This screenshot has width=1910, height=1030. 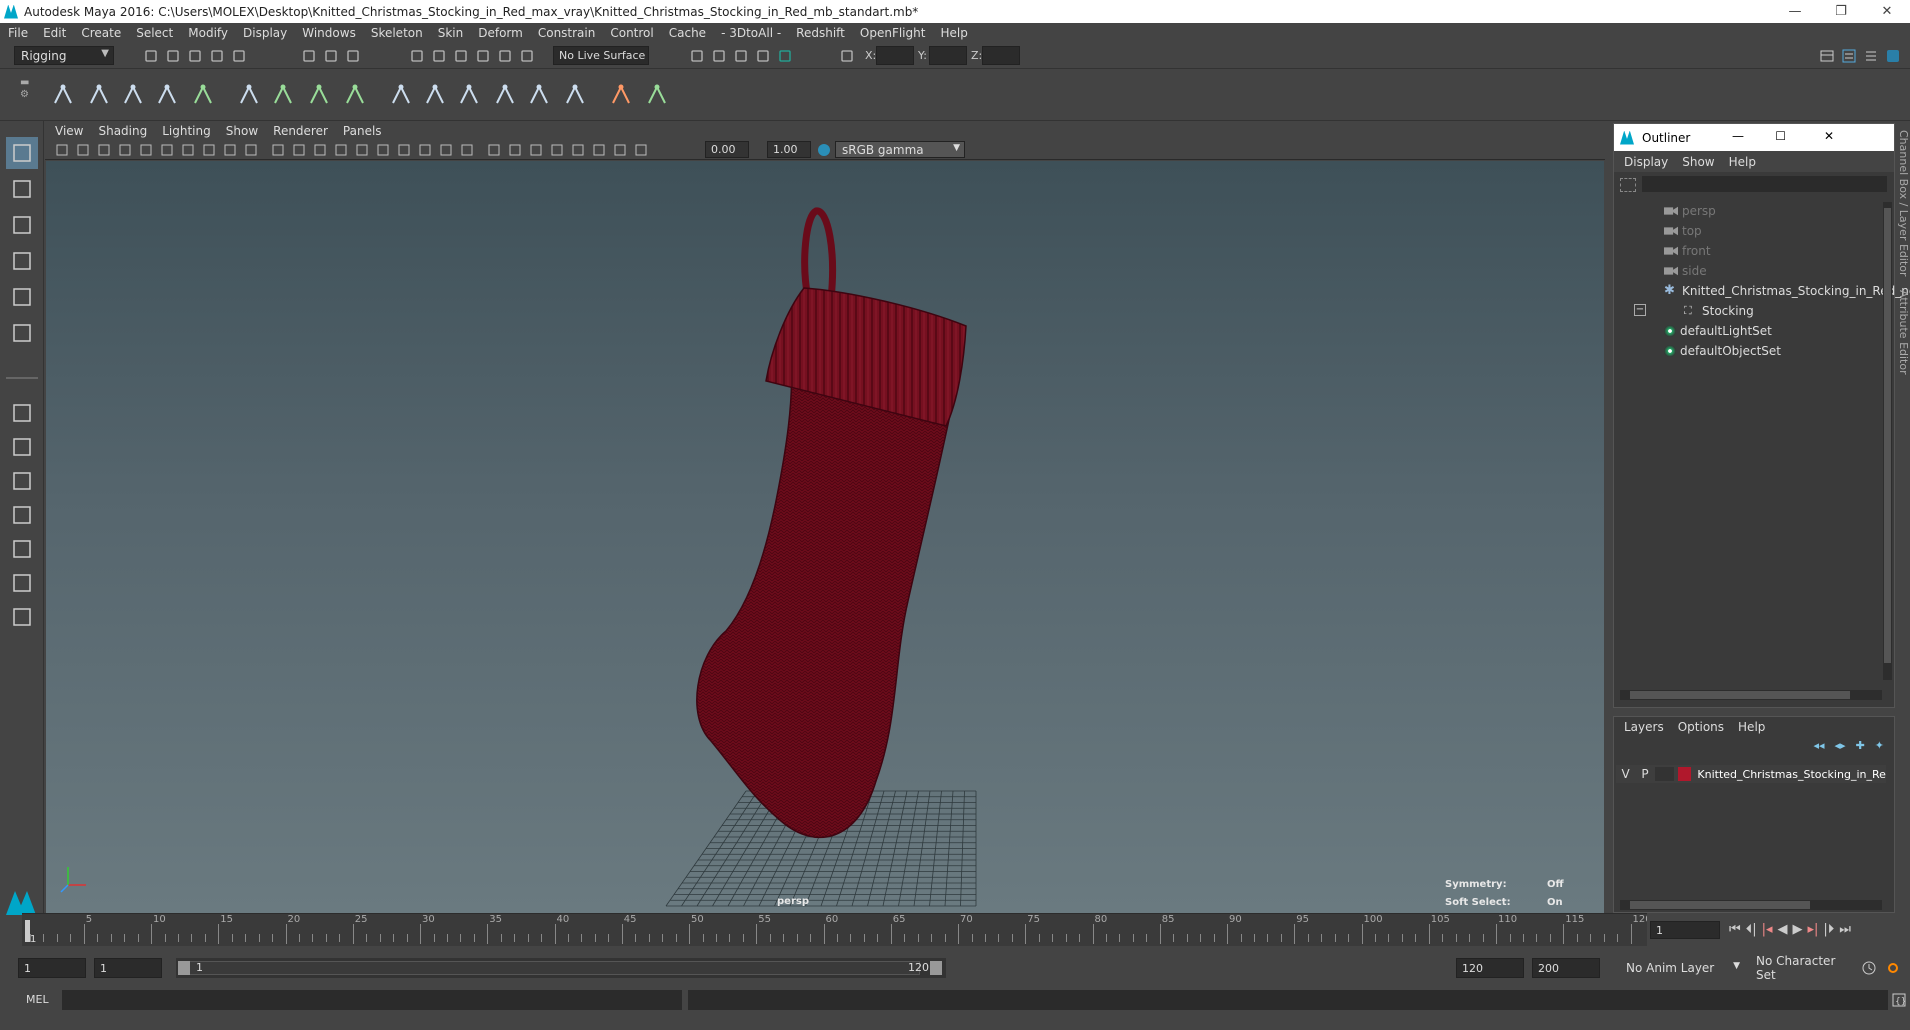 I want to click on playback-start-input: 1, so click(x=128, y=968).